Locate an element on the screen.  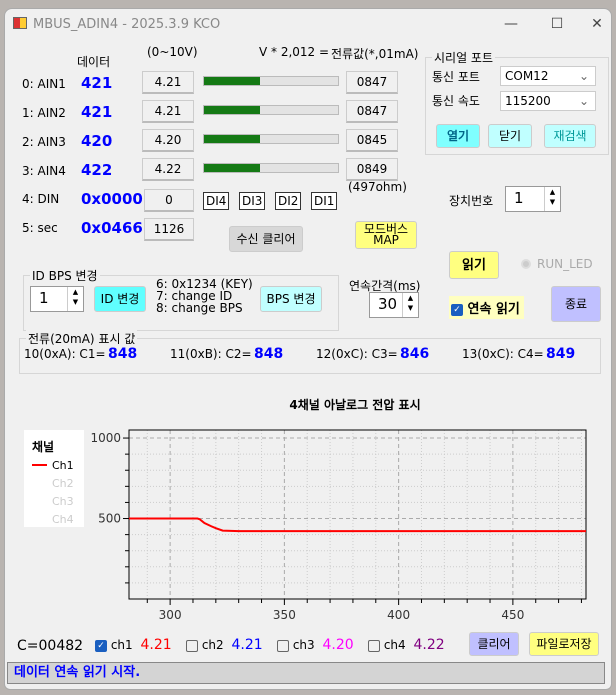
din-label: 4: DIN is located at coordinates (41, 199).